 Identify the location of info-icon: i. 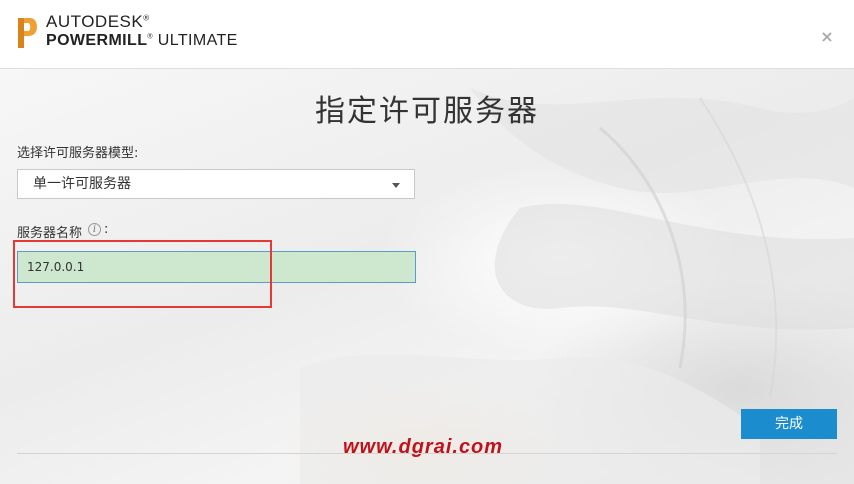
(94, 229).